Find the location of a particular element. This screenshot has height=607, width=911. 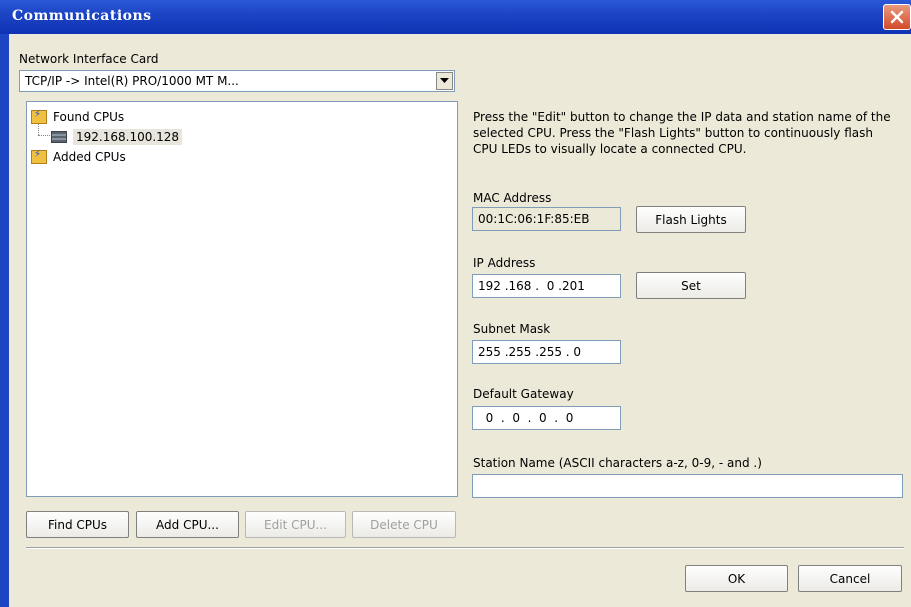

added-cpus-label: Added CPUs is located at coordinates (89, 157).